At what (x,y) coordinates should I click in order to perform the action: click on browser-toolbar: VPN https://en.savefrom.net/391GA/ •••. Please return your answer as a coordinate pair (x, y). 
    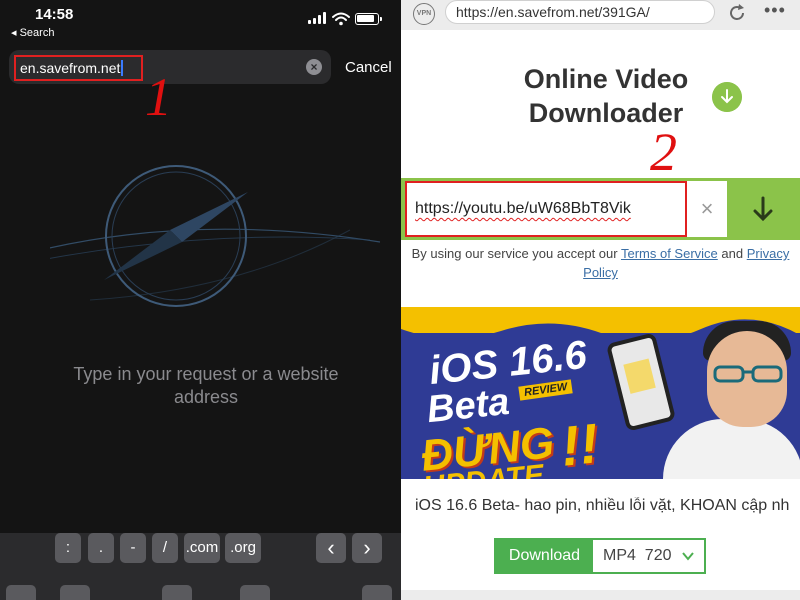
    Looking at the image, I should click on (600, 15).